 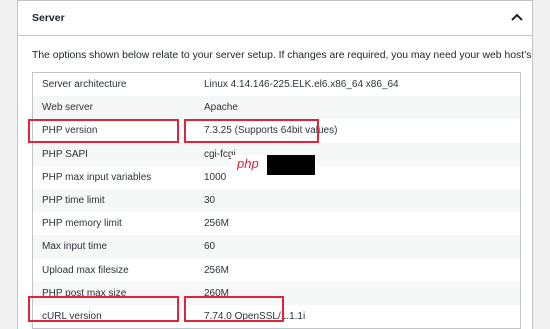 What do you see at coordinates (221, 108) in the screenshot?
I see `row-value: Apache` at bounding box center [221, 108].